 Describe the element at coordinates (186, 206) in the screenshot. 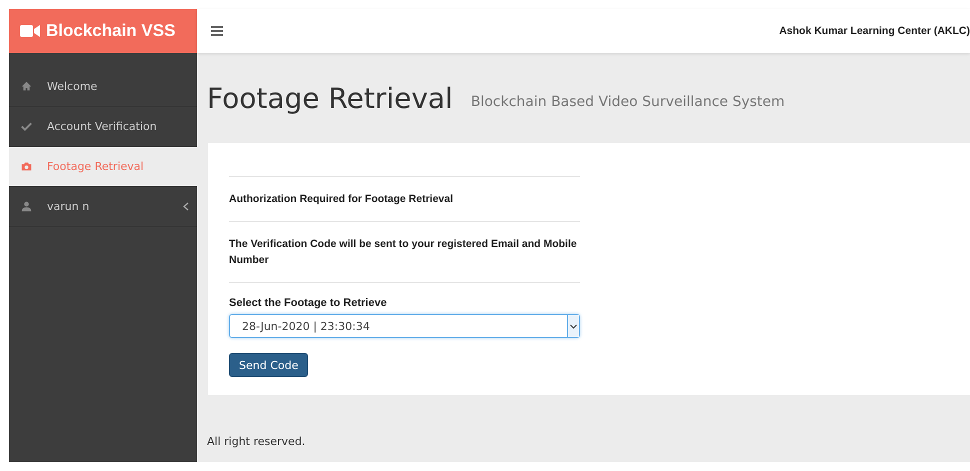

I see `chevron-left-icon` at that location.